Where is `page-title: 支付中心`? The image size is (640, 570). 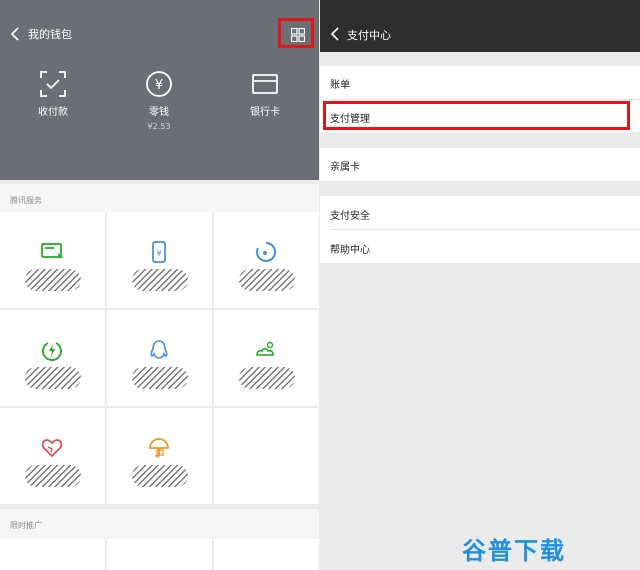 page-title: 支付中心 is located at coordinates (369, 35).